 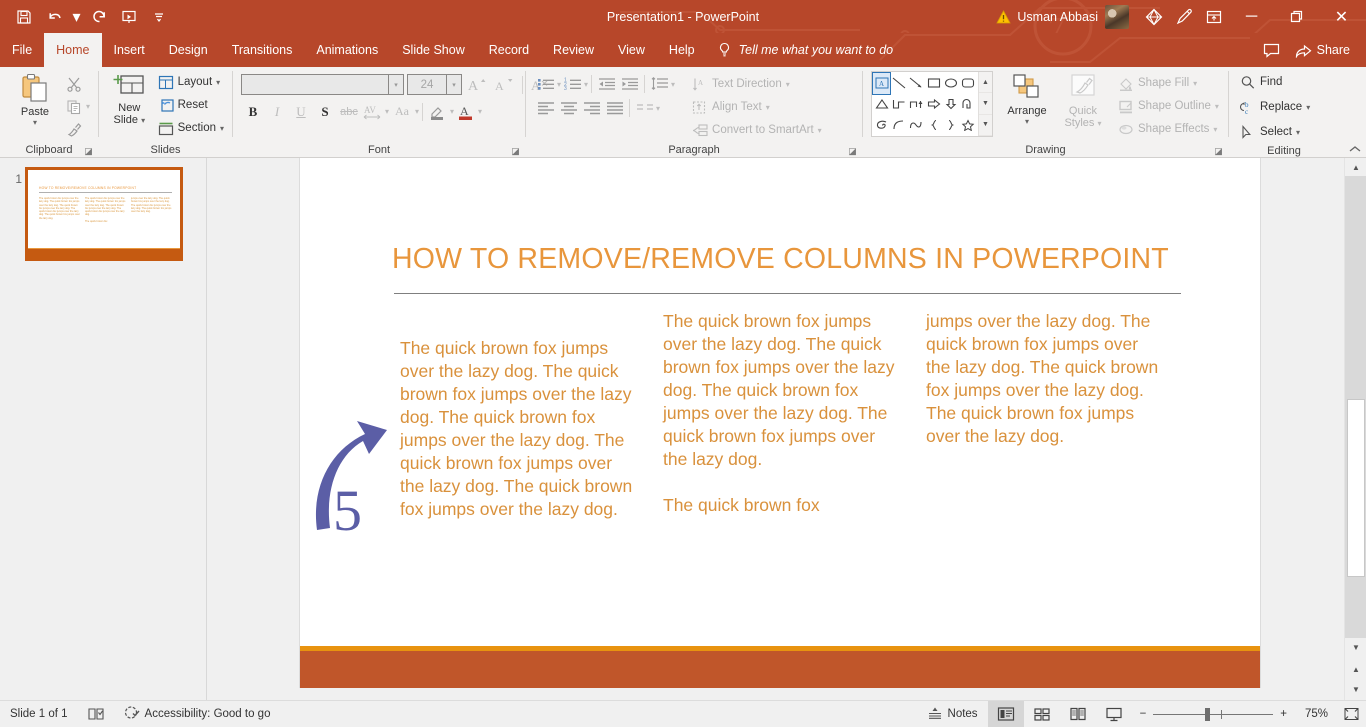 I want to click on warning-icon, so click(x=1004, y=16).